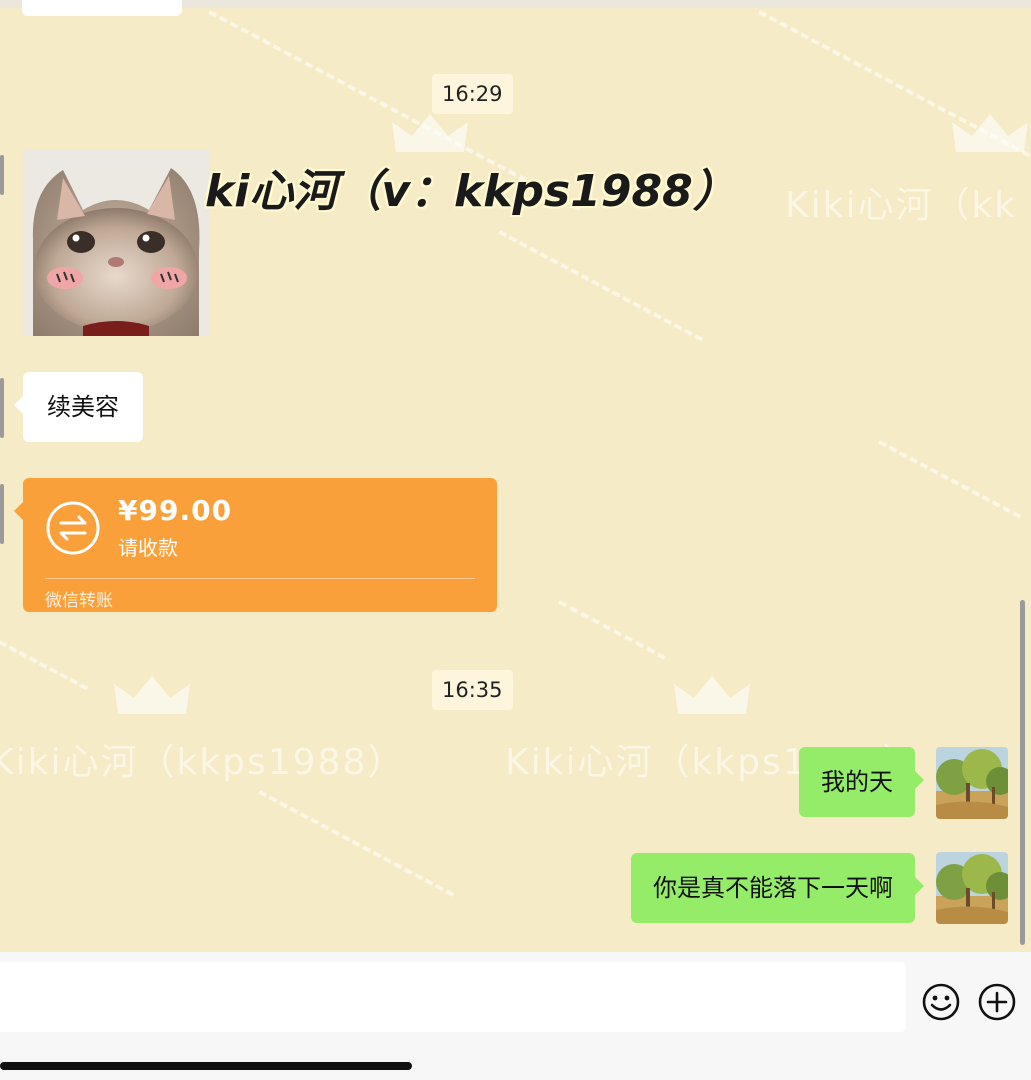 This screenshot has height=1080, width=1031. I want to click on message-input, so click(453, 997).